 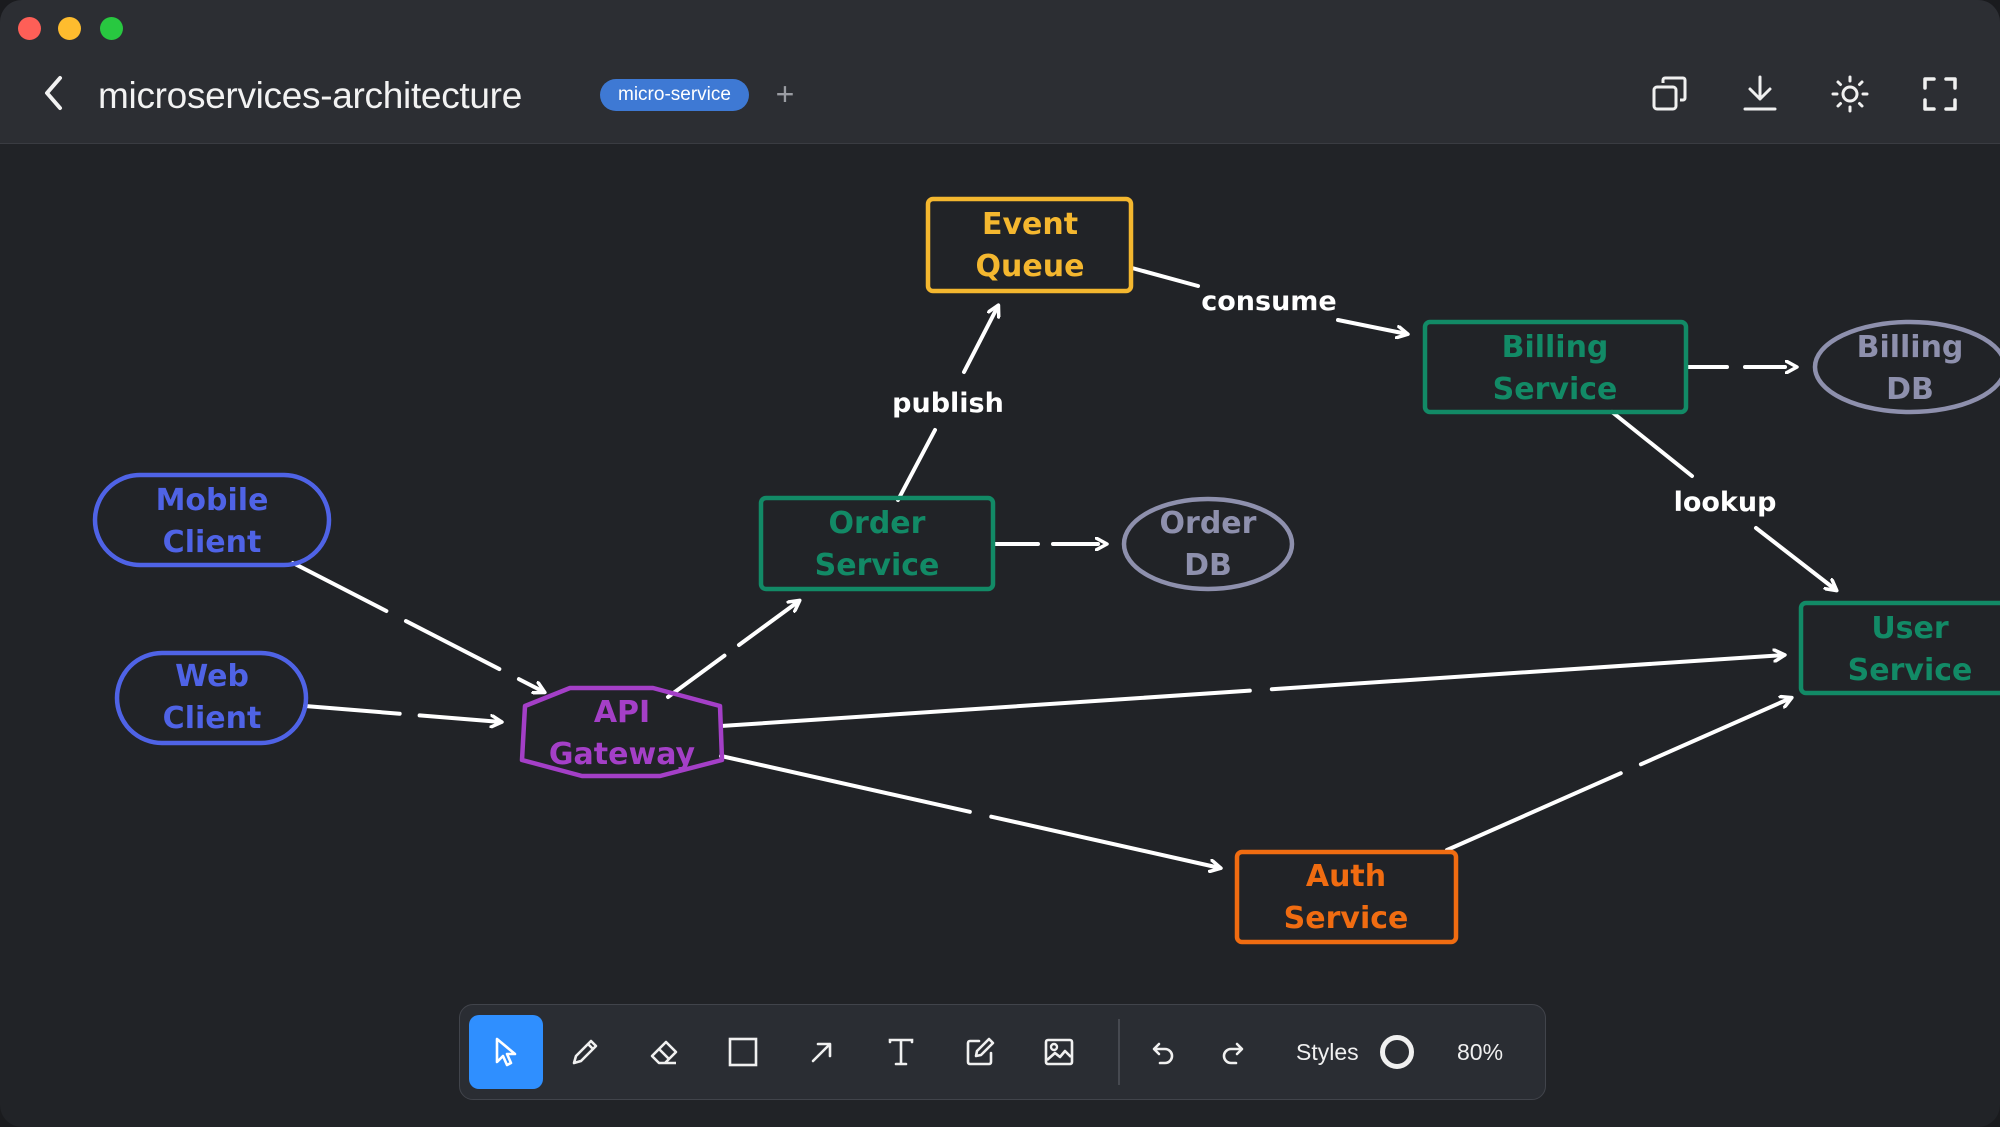 I want to click on node-web-client-line2: Client, so click(x=212, y=718).